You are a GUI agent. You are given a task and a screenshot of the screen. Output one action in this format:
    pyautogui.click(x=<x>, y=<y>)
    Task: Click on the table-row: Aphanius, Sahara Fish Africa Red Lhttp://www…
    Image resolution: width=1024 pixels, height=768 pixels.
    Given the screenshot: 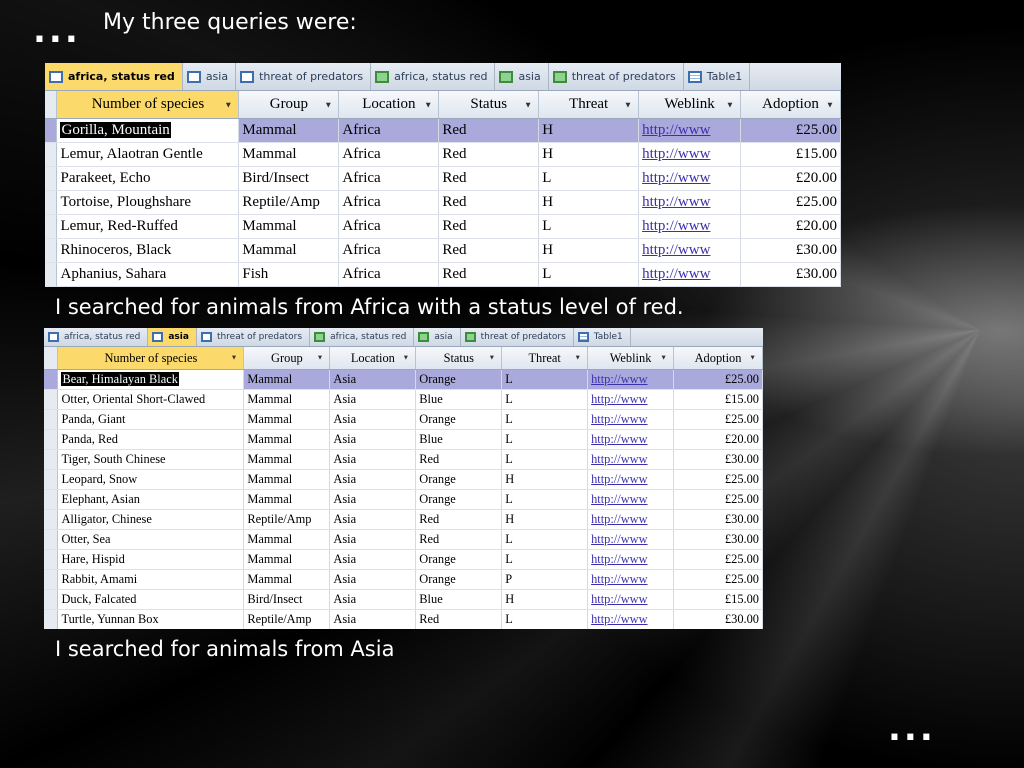 What is the action you would take?
    pyautogui.click(x=443, y=274)
    